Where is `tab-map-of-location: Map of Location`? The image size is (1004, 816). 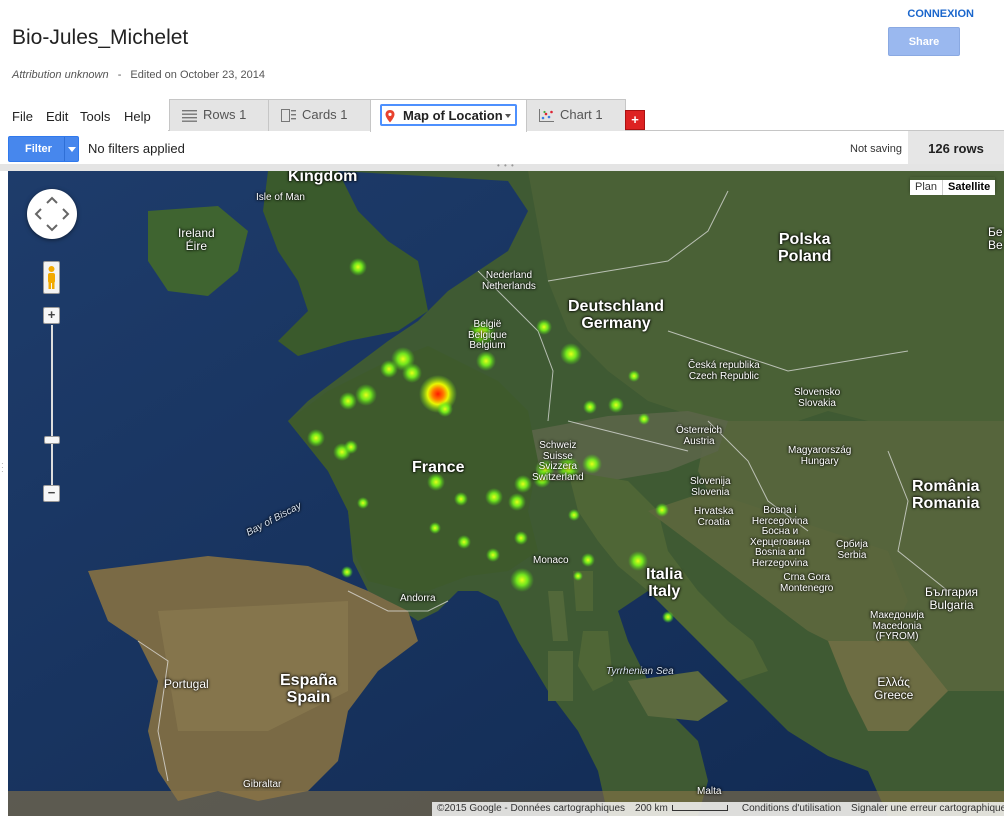 tab-map-of-location: Map of Location is located at coordinates (448, 115).